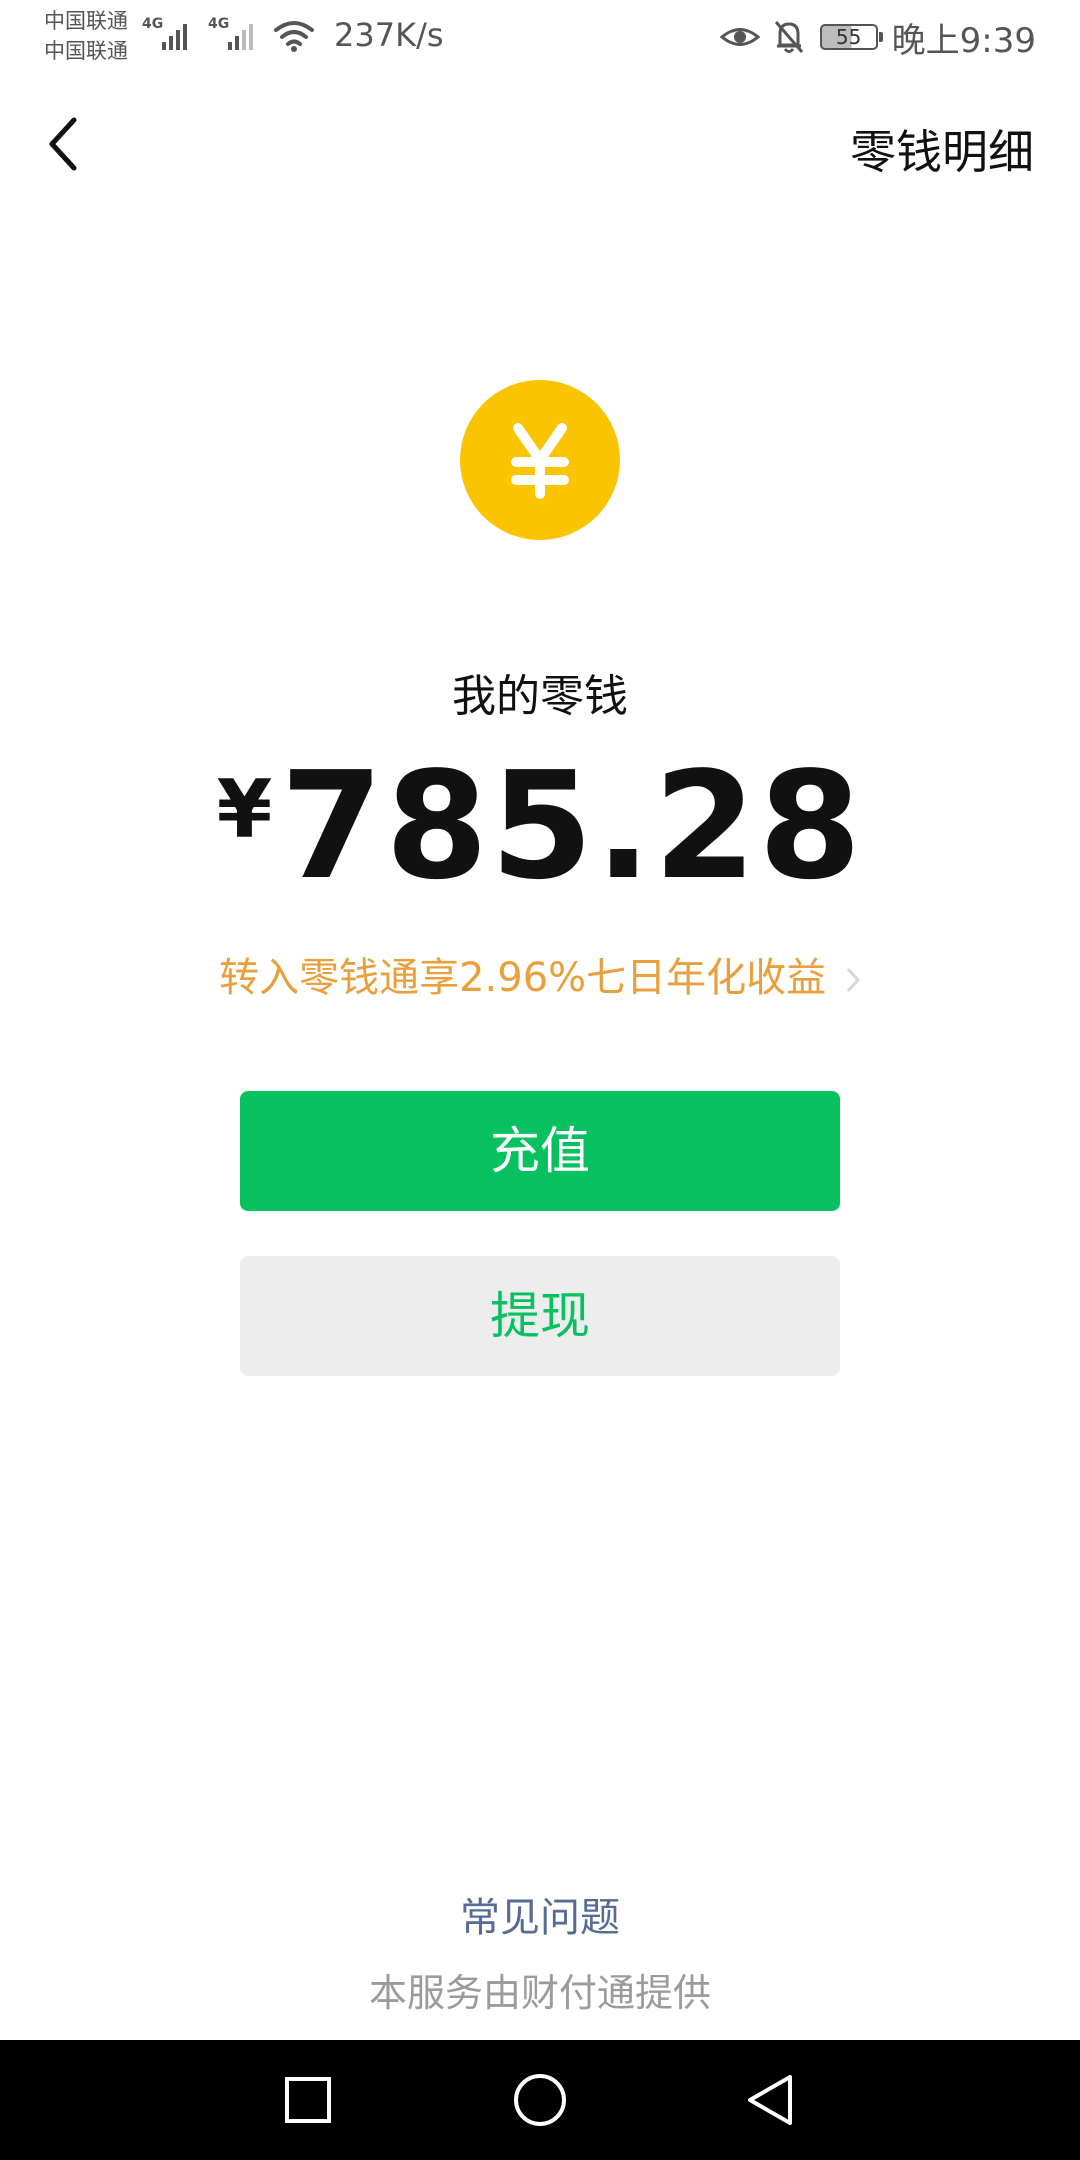 The width and height of the screenshot is (1080, 2160). What do you see at coordinates (942, 149) in the screenshot?
I see `balance-details-link: 零钱明细` at bounding box center [942, 149].